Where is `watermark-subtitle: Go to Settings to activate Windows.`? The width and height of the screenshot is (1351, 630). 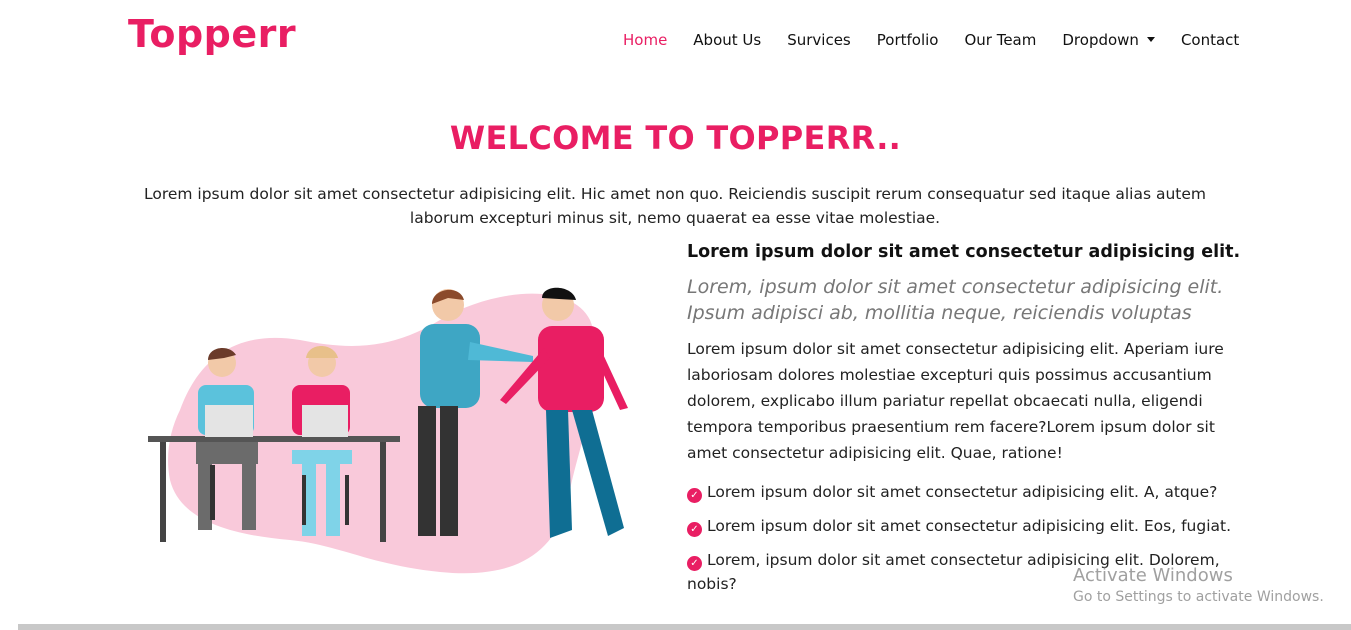 watermark-subtitle: Go to Settings to activate Windows. is located at coordinates (1198, 597).